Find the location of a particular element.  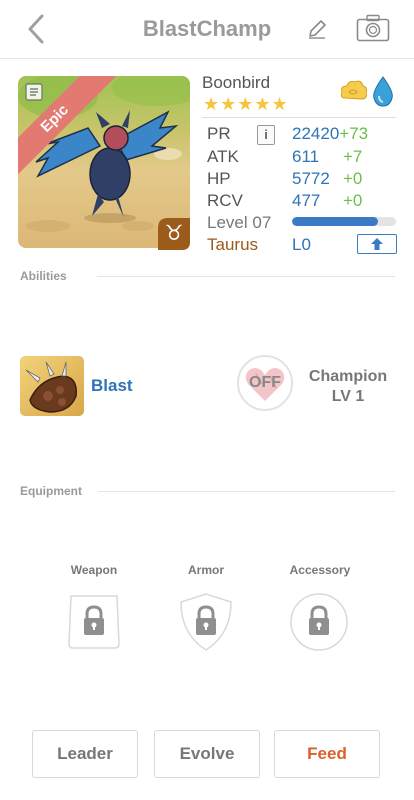

armor-label: Armor is located at coordinates (205, 570).